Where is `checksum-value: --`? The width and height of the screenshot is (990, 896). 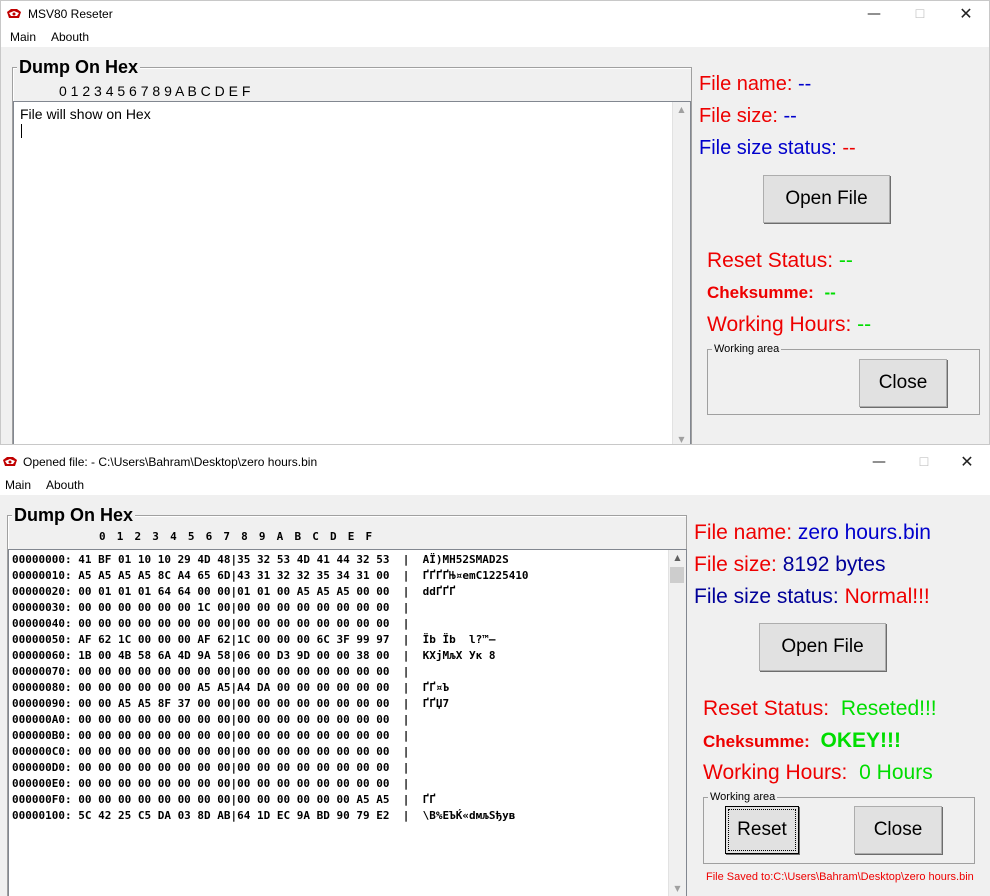
checksum-value: -- is located at coordinates (830, 292).